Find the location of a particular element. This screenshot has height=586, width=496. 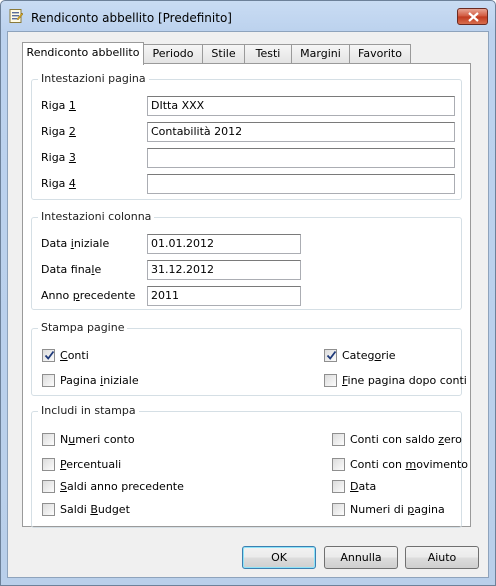

tab-periodo: Periodo is located at coordinates (173, 54).